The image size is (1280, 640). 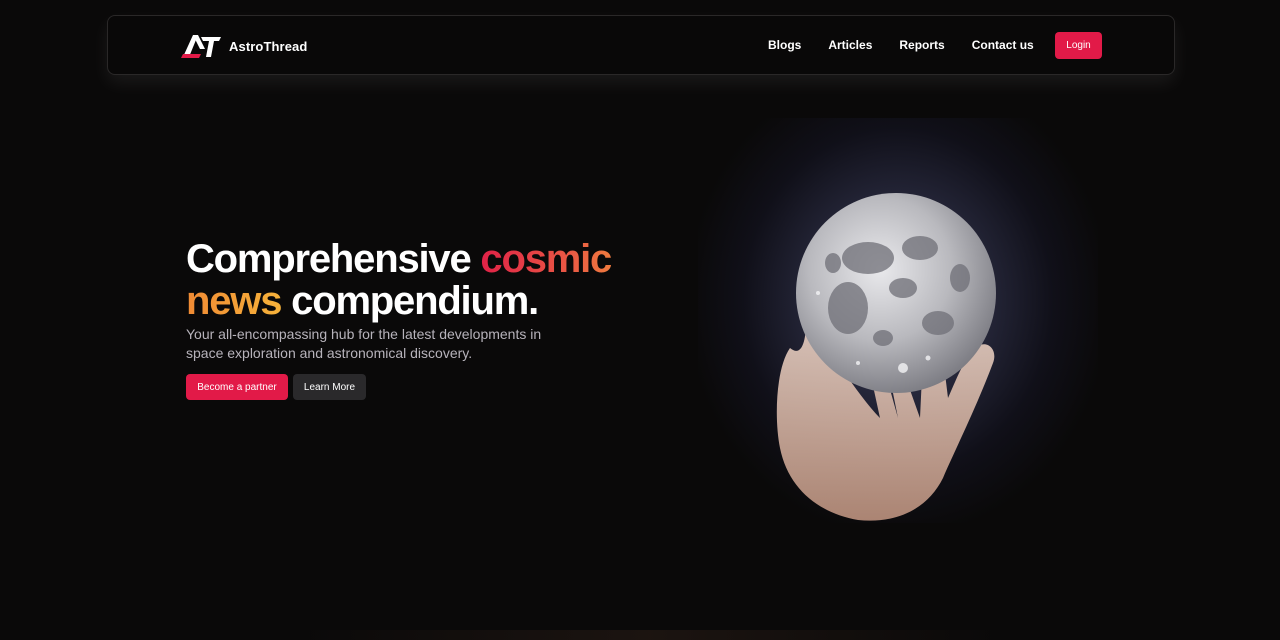 What do you see at coordinates (784, 45) in the screenshot?
I see `nav-link-blogs: Blogs` at bounding box center [784, 45].